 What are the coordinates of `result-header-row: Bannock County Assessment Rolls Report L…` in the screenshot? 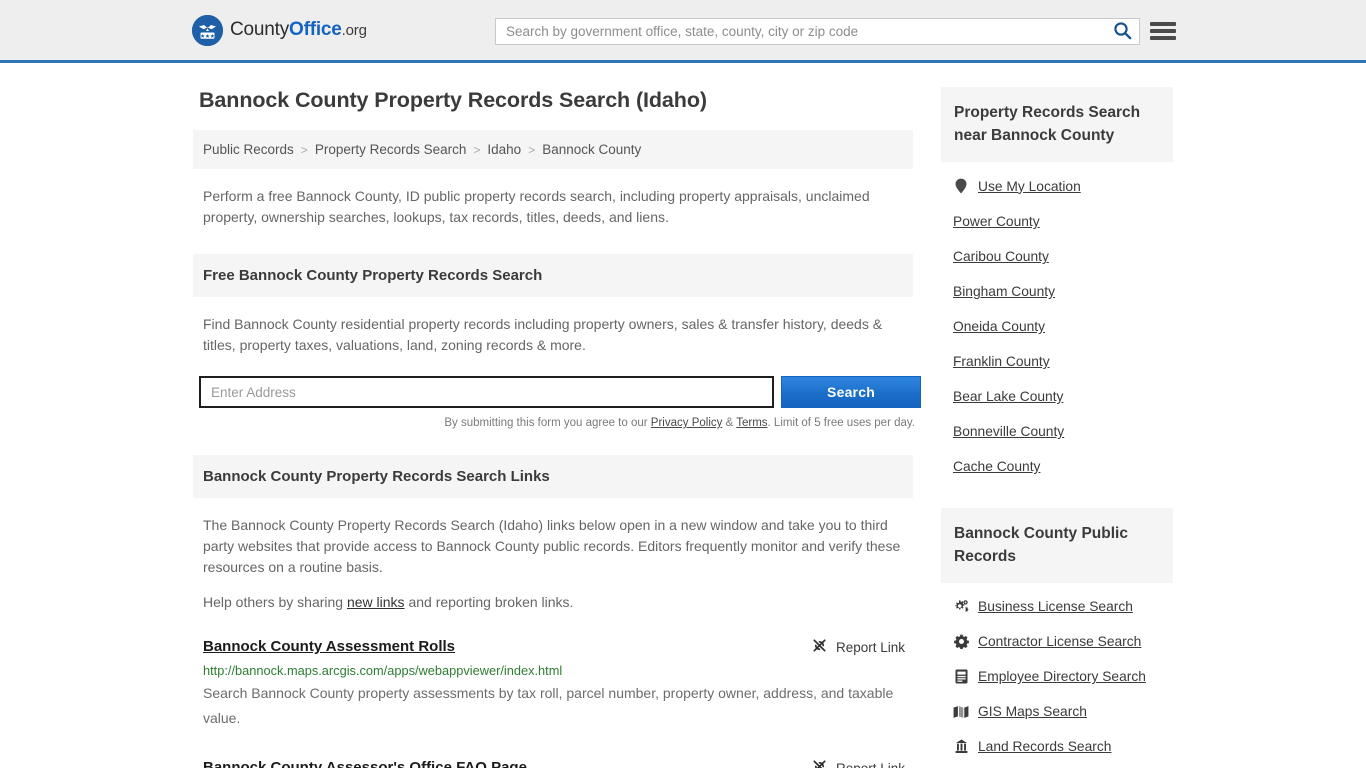 It's located at (555, 647).